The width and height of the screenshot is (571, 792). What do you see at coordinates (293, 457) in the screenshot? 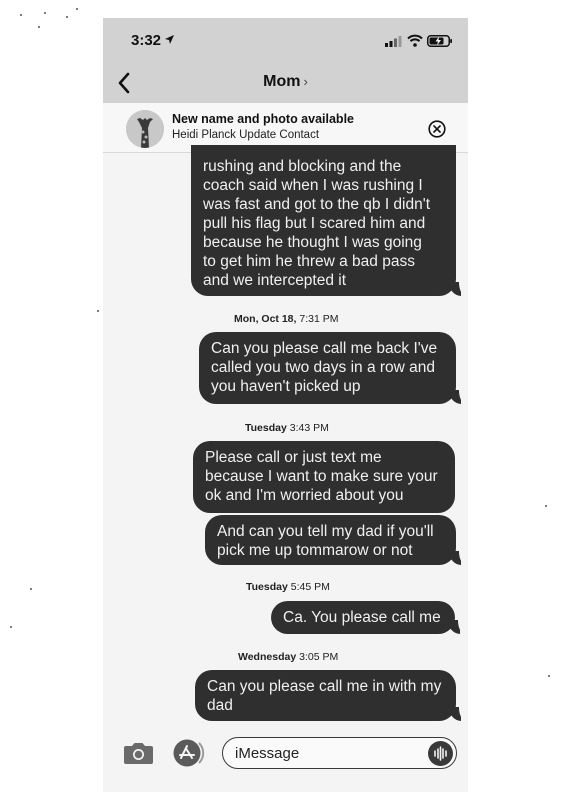
I see `message-line: Please call or just text me` at bounding box center [293, 457].